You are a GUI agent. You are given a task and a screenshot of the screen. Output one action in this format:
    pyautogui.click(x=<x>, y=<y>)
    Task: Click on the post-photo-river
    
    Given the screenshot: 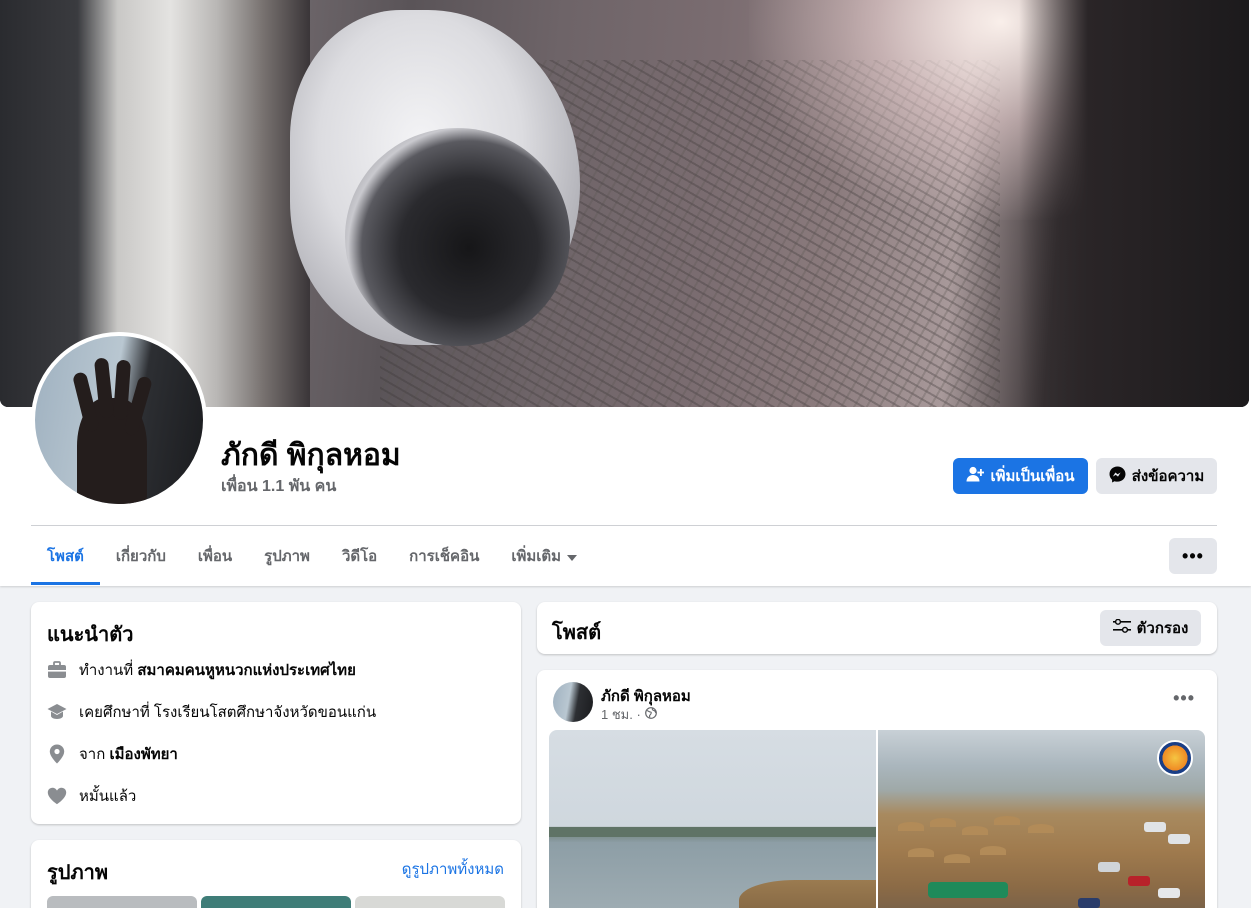 What is the action you would take?
    pyautogui.click(x=712, y=819)
    